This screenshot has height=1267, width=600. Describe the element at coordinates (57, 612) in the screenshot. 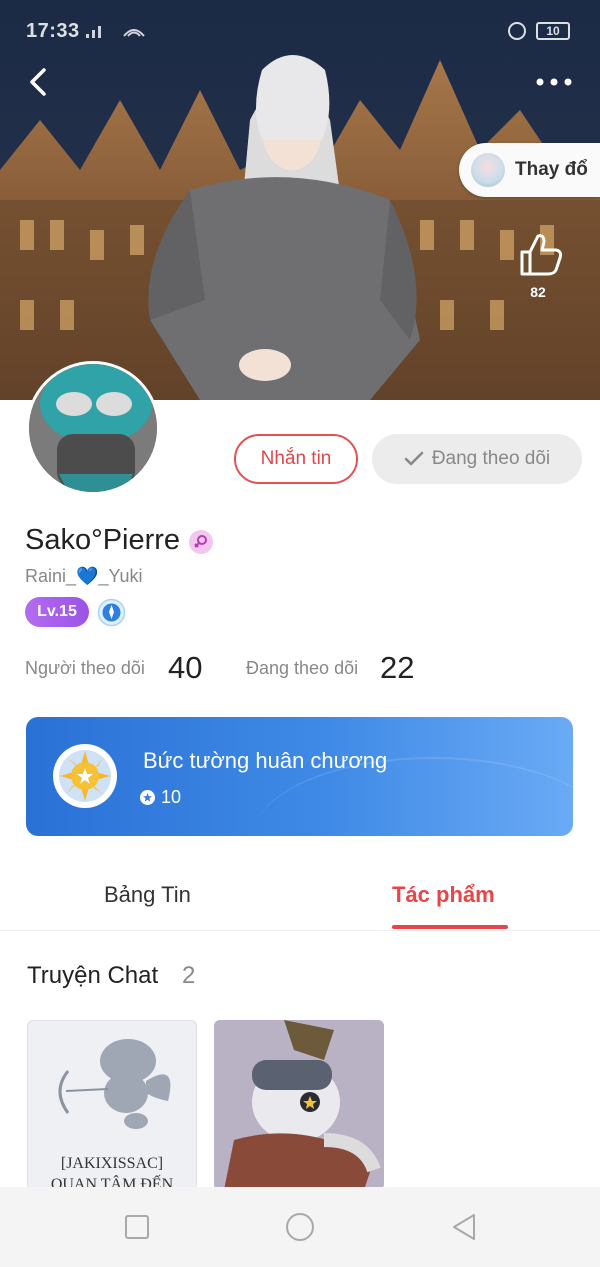

I see `level-badge: Lv.15` at that location.